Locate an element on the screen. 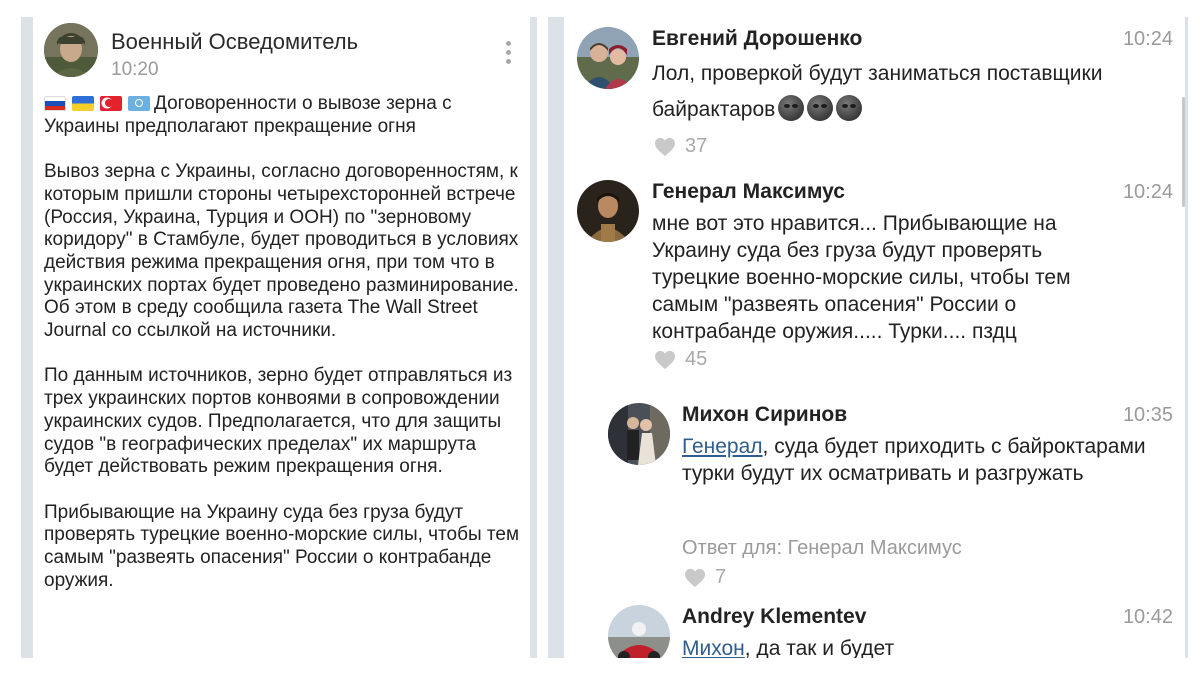 This screenshot has width=1200, height=675. comment-author: Генерал Максимус is located at coordinates (748, 192).